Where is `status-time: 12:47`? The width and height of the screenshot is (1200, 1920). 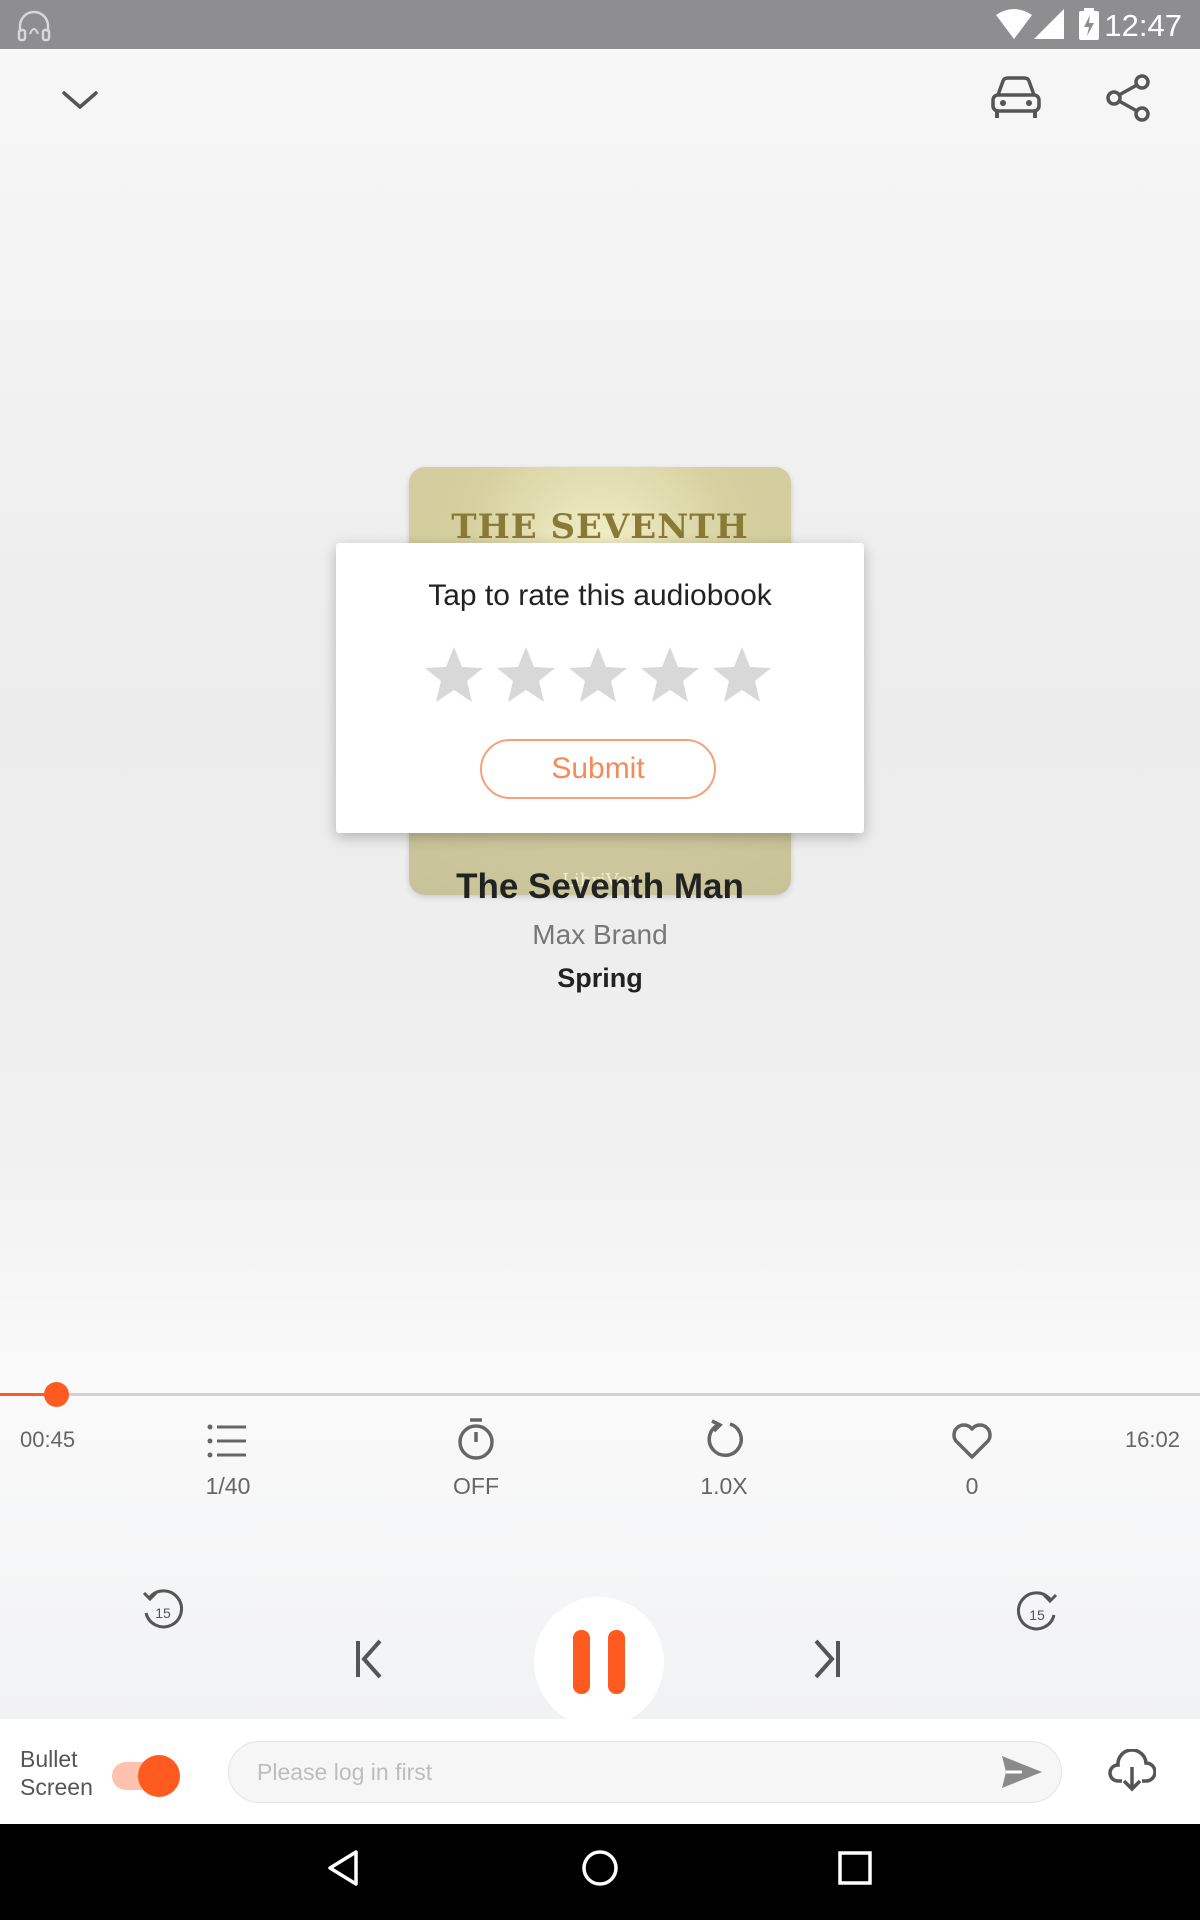 status-time: 12:47 is located at coordinates (1143, 25).